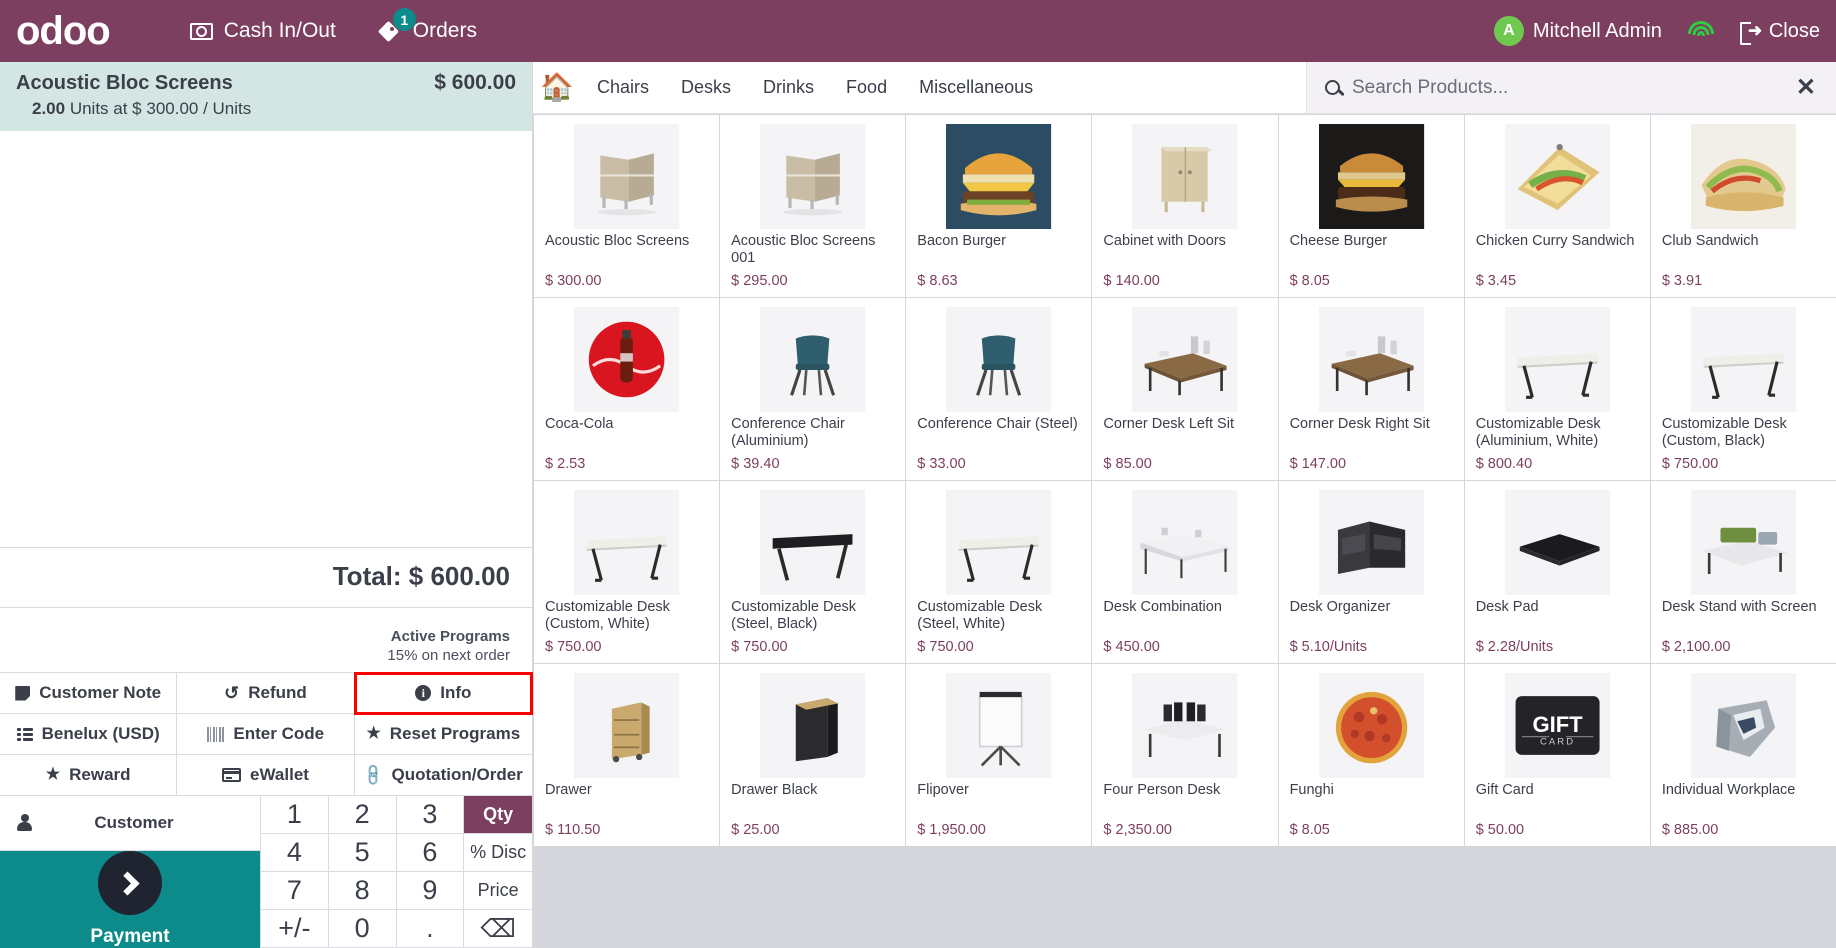 The image size is (1836, 948). What do you see at coordinates (1371, 755) in the screenshot?
I see `product-card: Funghi $ 8.05` at bounding box center [1371, 755].